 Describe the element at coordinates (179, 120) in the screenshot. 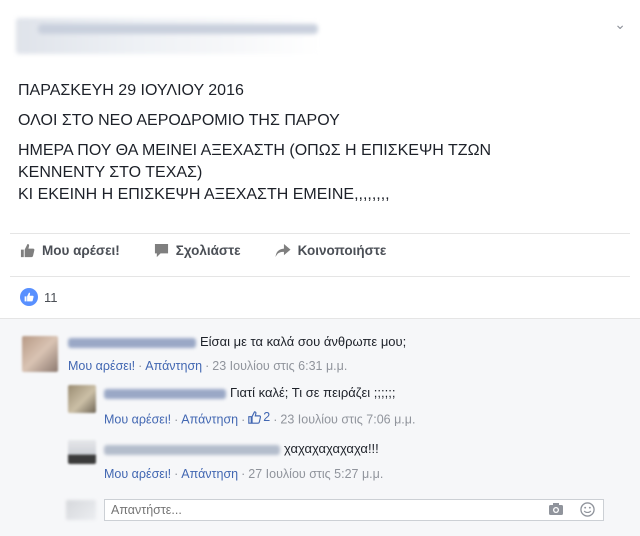

I see `post-line: ΟΛΟΙ ΣΤΟ ΝΕΟ ΑΕΡΟΔΡΟΜΙΟ ΤΗΣ ΠΑΡΟΥ` at that location.